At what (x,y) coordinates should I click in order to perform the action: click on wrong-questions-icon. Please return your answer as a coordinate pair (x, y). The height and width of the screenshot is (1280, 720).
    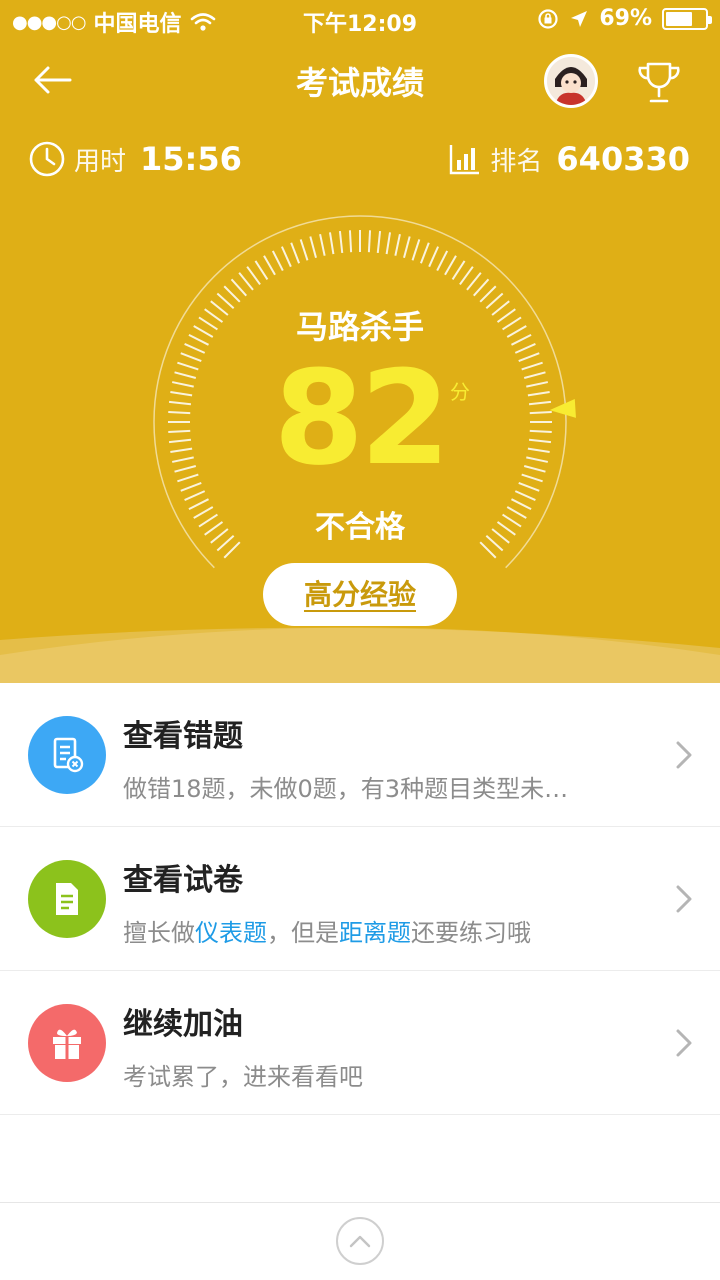
    Looking at the image, I should click on (67, 755).